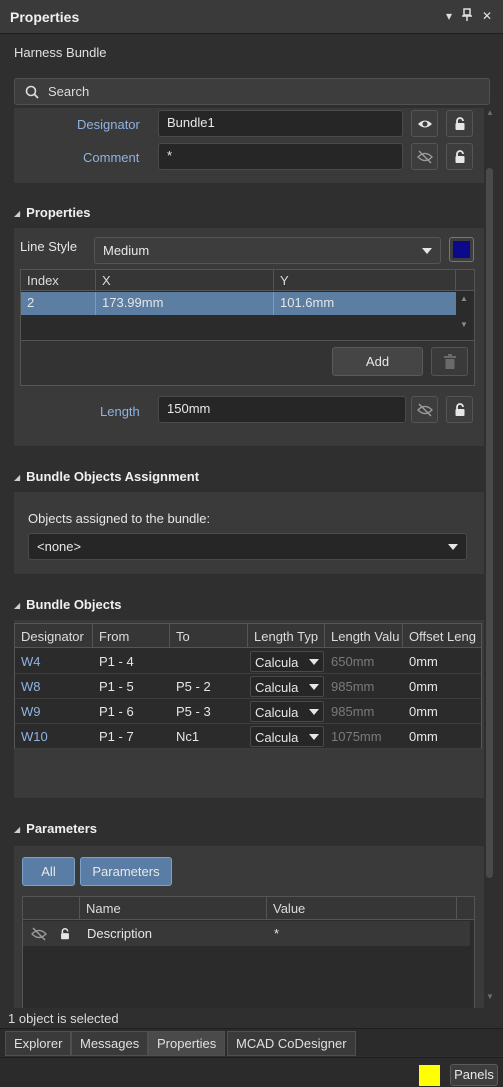 The height and width of the screenshot is (1087, 503). What do you see at coordinates (209, 635) in the screenshot?
I see `column-header-to: To` at bounding box center [209, 635].